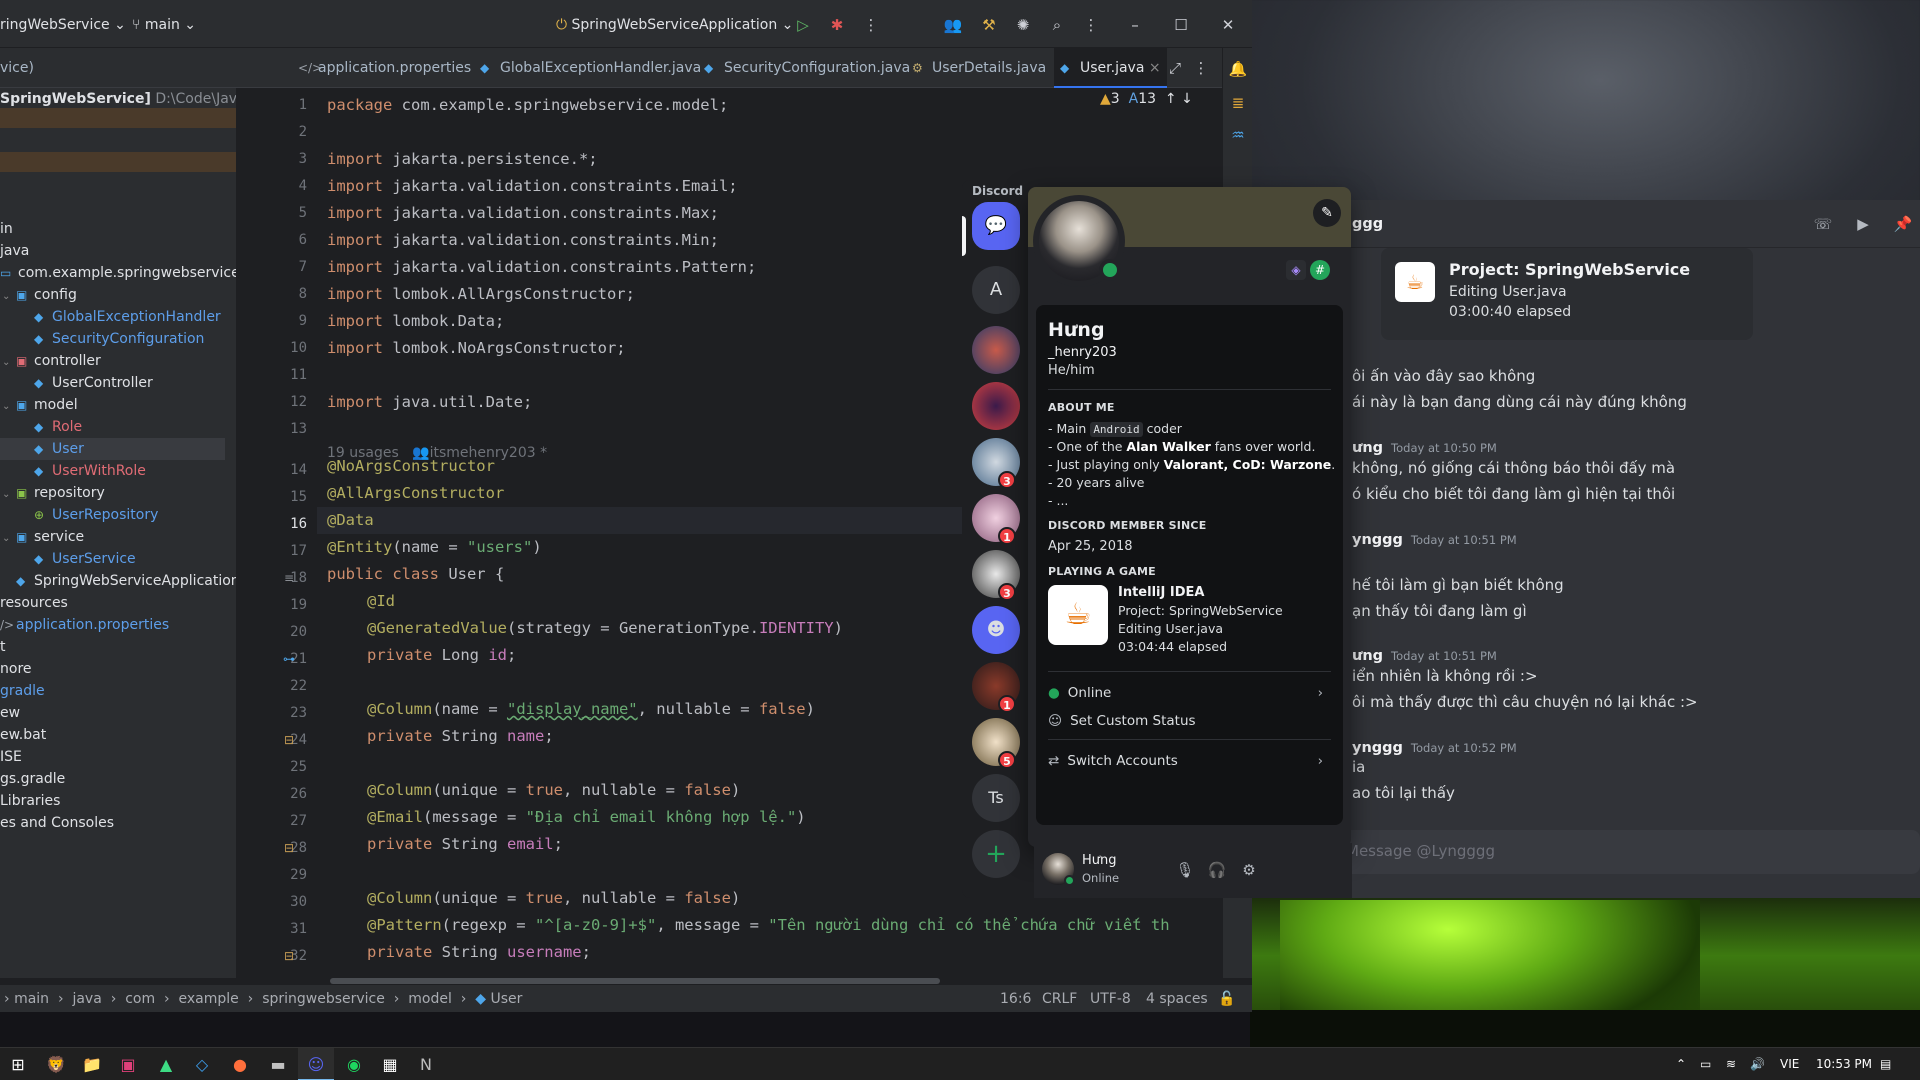 The width and height of the screenshot is (1920, 1080). Describe the element at coordinates (92, 1064) in the screenshot. I see `file-explorer-icon: 📁` at that location.